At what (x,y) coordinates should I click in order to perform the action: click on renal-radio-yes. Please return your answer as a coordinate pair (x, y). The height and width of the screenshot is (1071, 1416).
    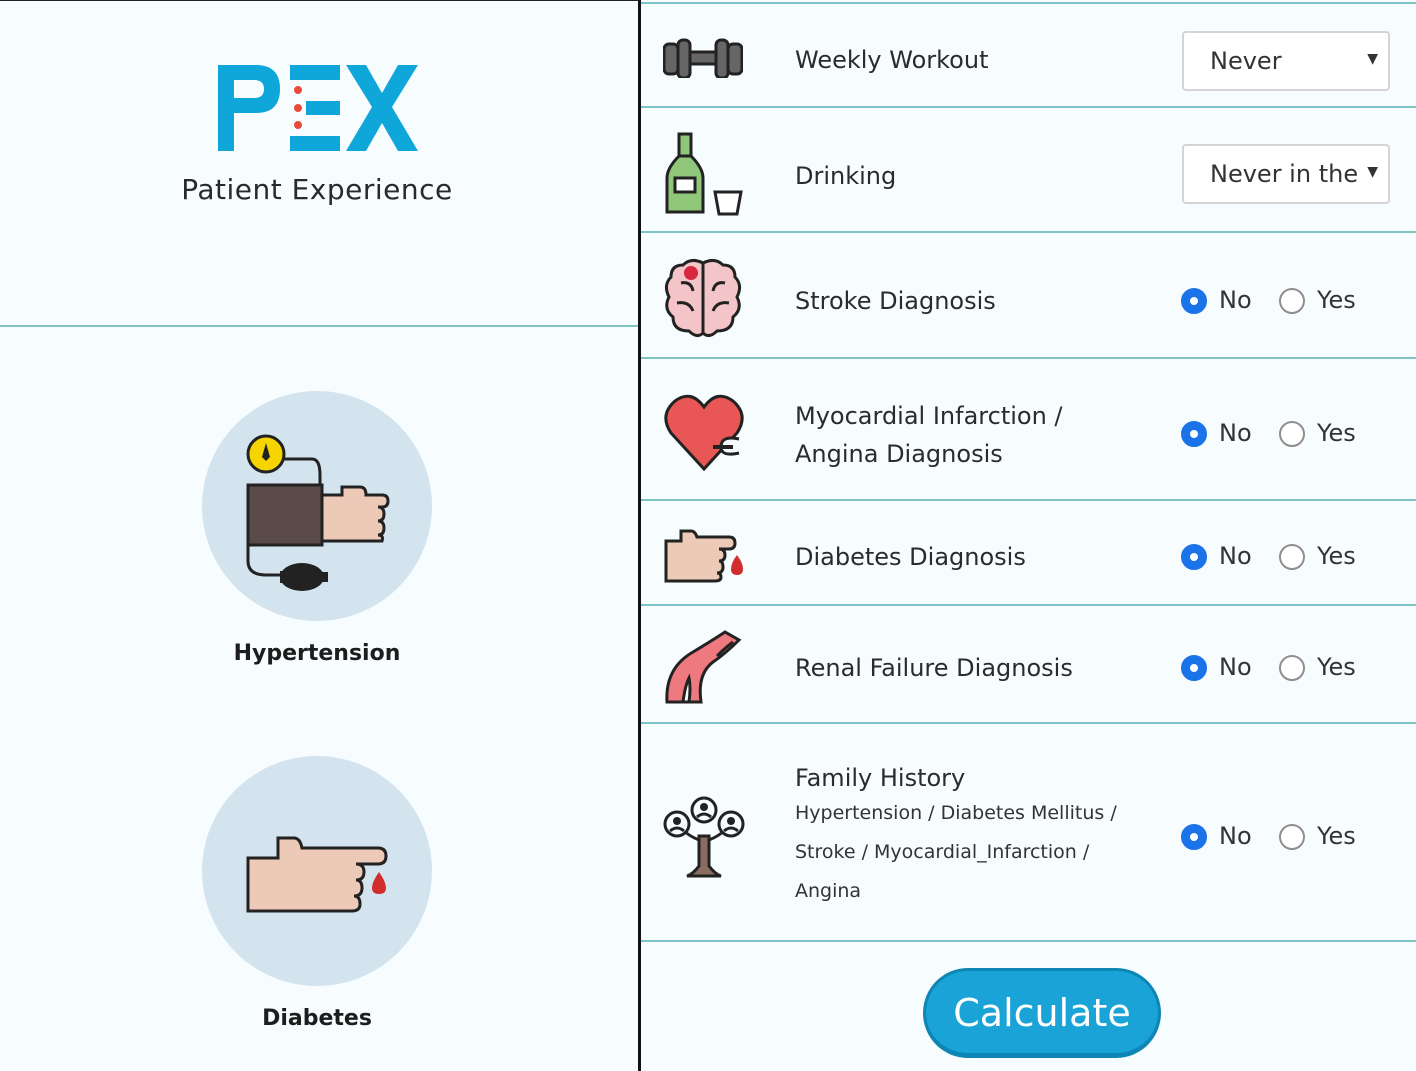
    Looking at the image, I should click on (1292, 668).